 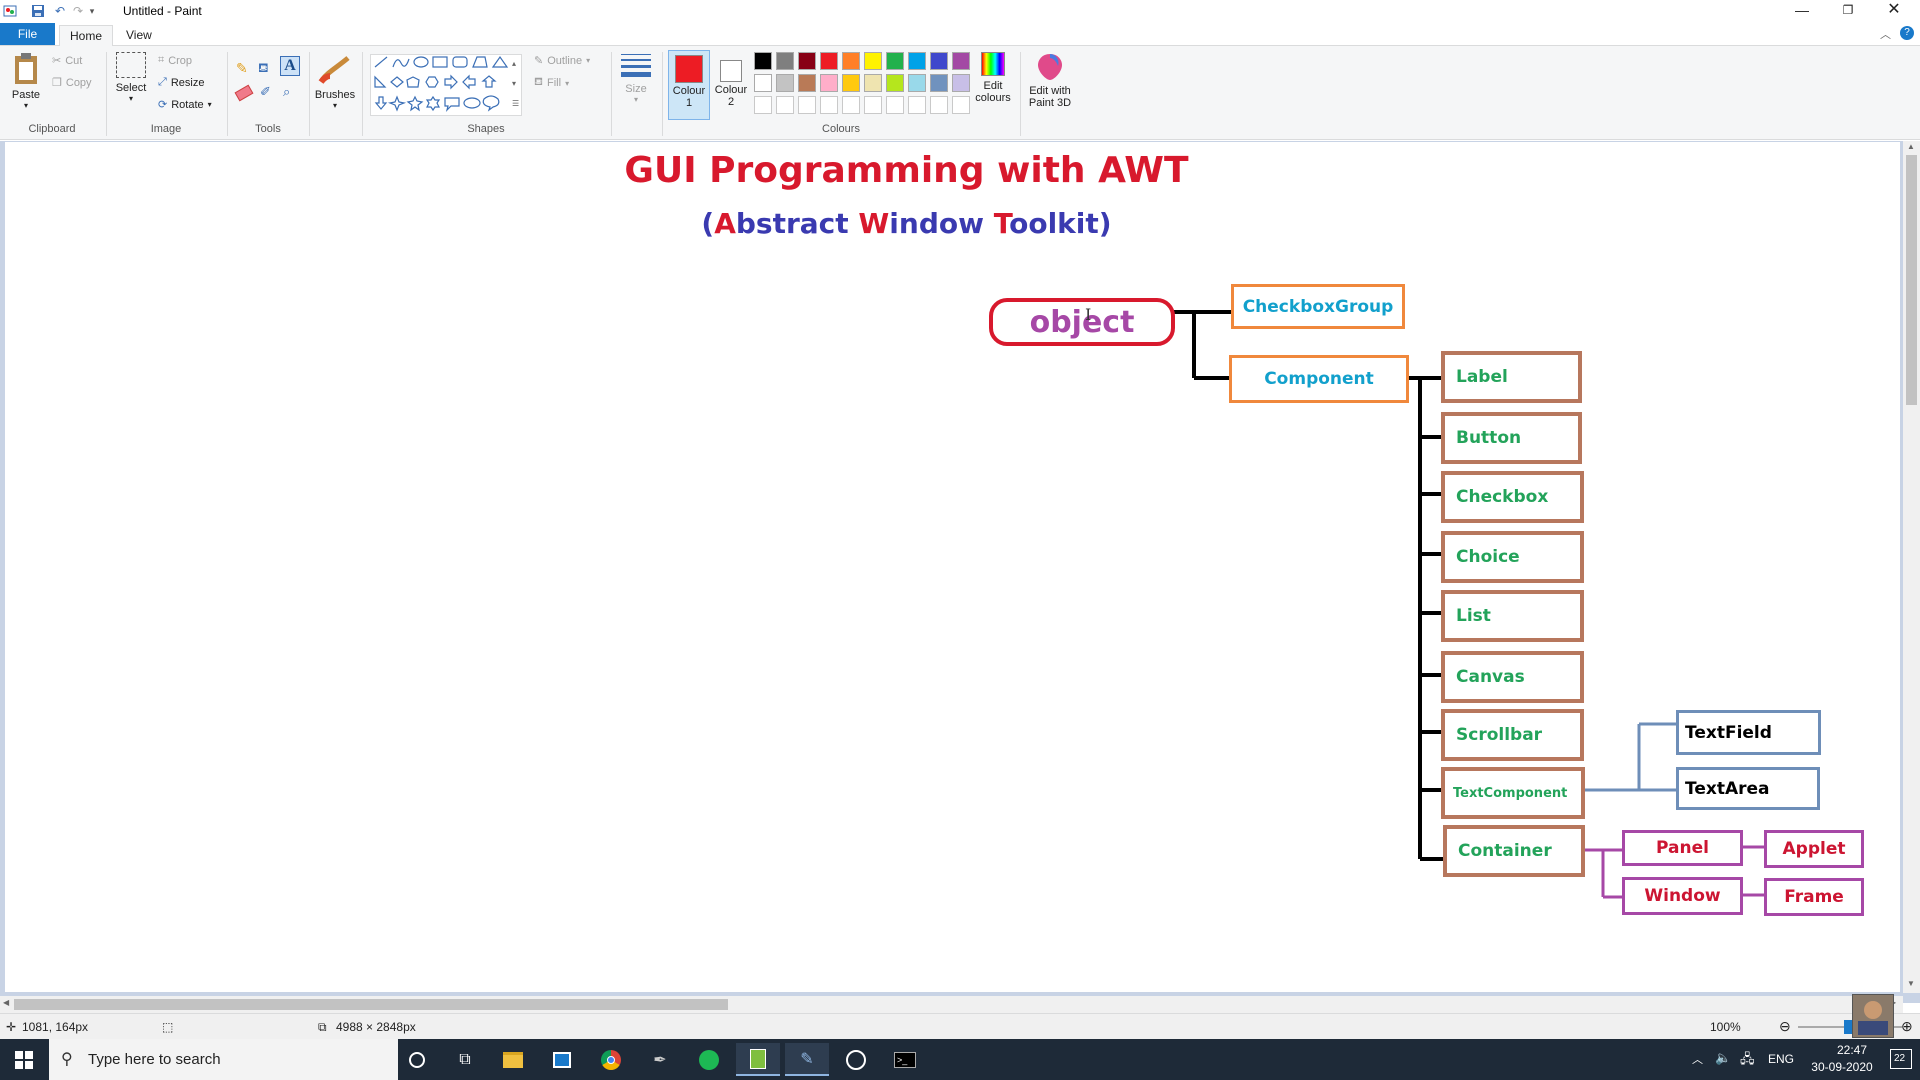 What do you see at coordinates (181, 82) in the screenshot?
I see `resize-button: ⤢ Resize` at bounding box center [181, 82].